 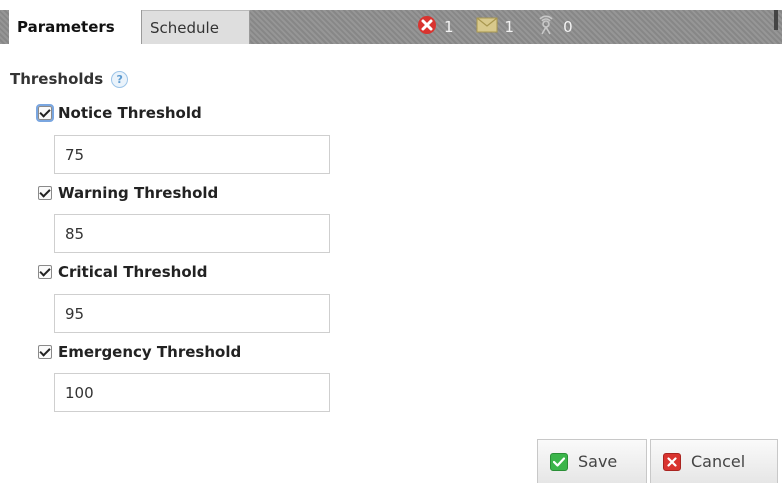 I want to click on warning-threshold-row: Warning Threshold, so click(x=128, y=193).